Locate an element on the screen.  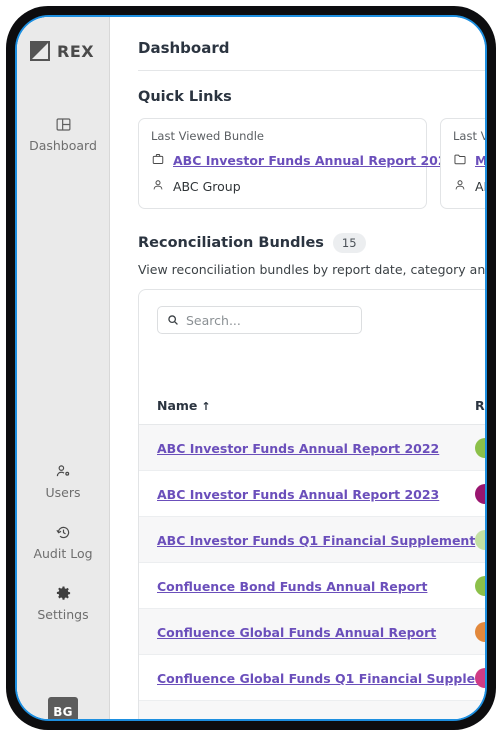
quick-link-owner-row: ABC Group is located at coordinates (282, 186).